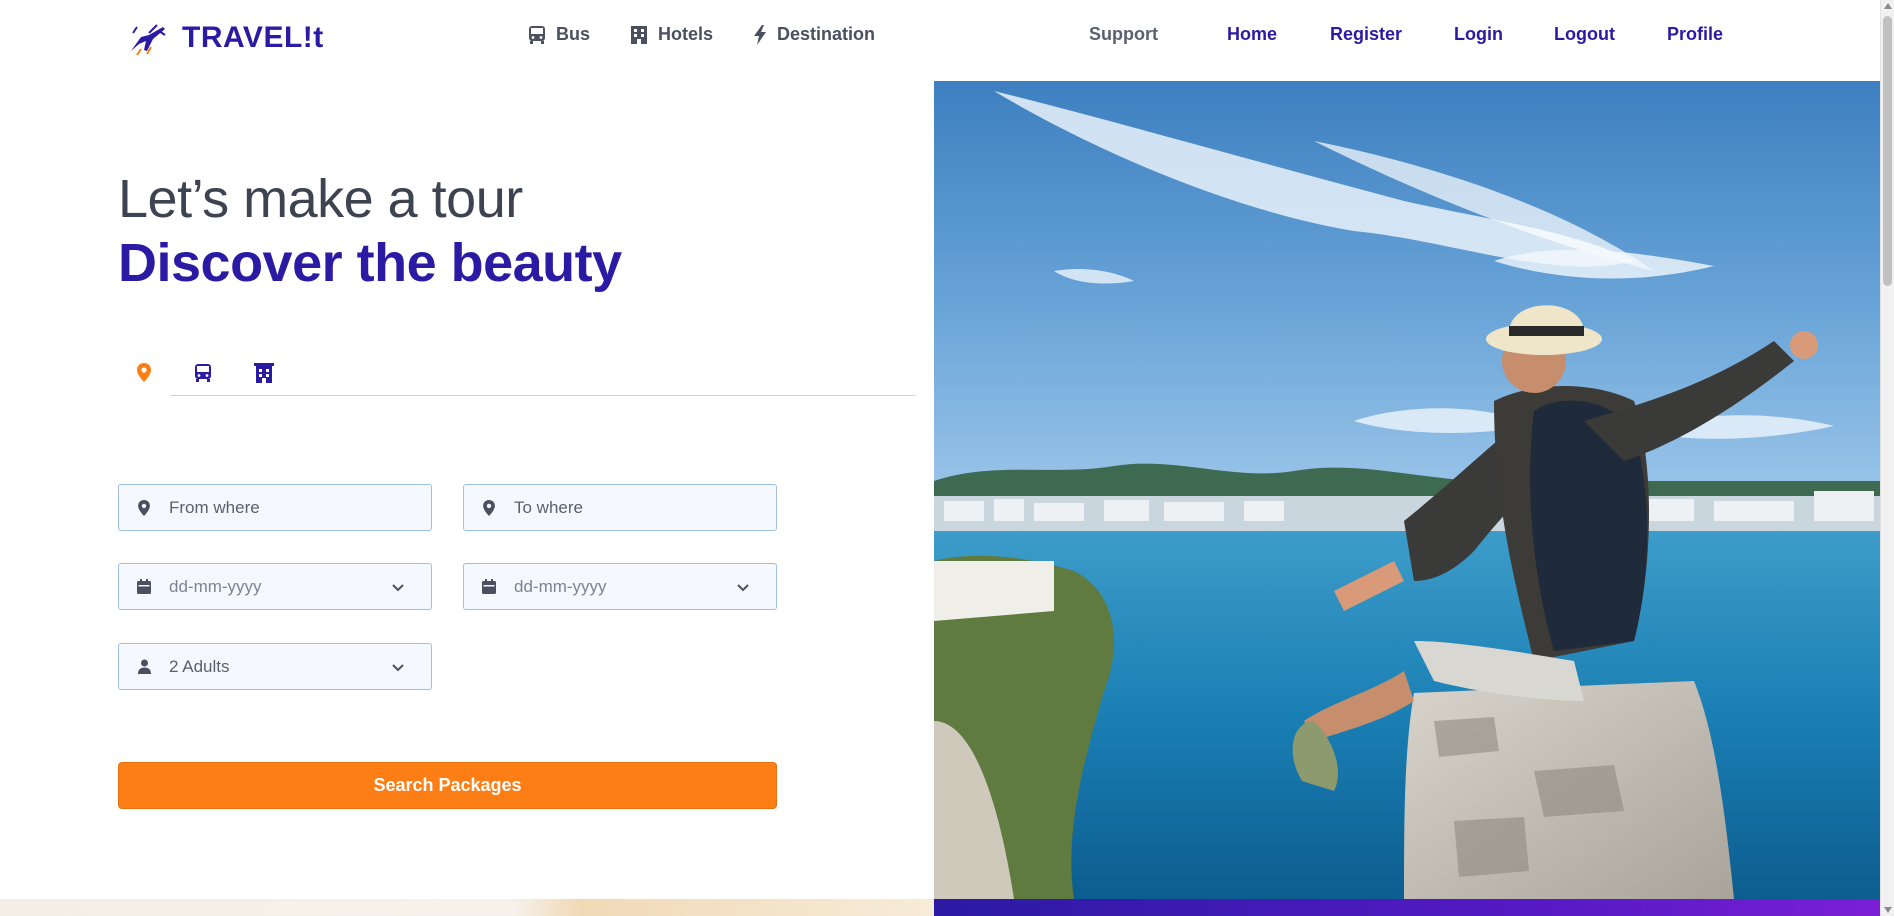 The image size is (1894, 916). I want to click on return-date-value: dd-mm-yyyy, so click(560, 586).